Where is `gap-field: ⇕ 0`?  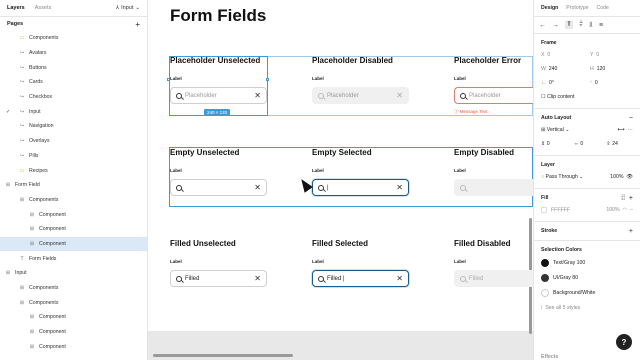
gap-field: ⇕ 0 is located at coordinates (554, 144).